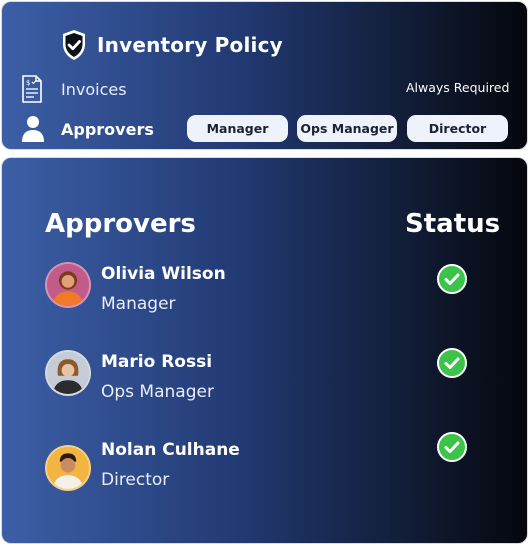 The width and height of the screenshot is (530, 545). Describe the element at coordinates (74, 45) in the screenshot. I see `shield-check-icon` at that location.